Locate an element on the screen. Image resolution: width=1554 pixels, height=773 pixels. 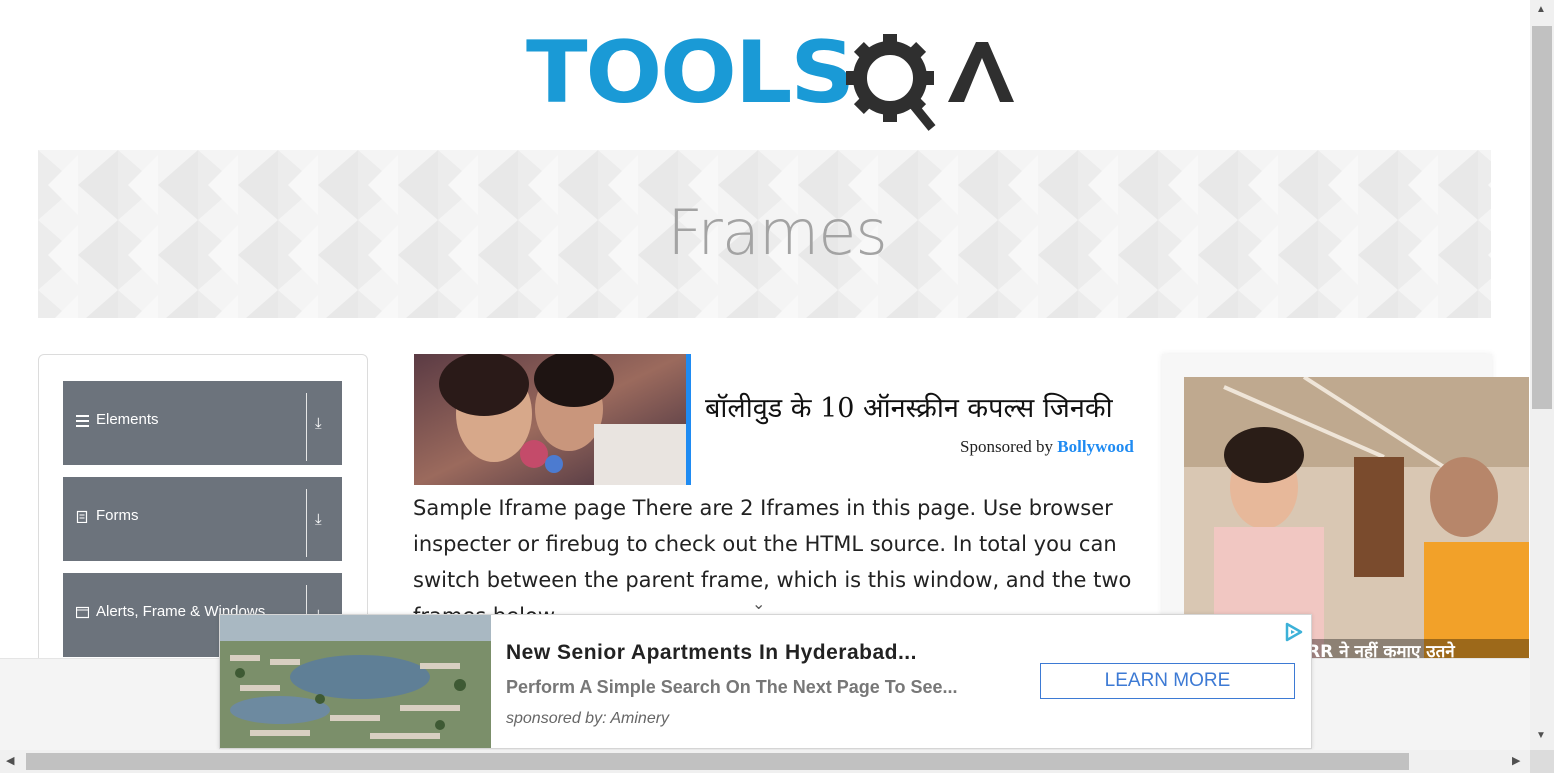
toolsqa-logo: TOOLS is located at coordinates (770, 79).